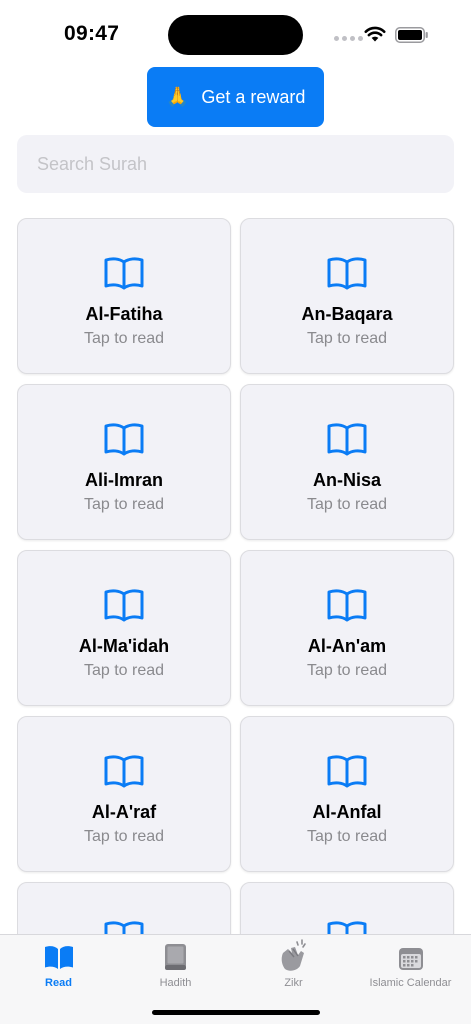 The image size is (471, 1024). I want to click on surah-name: Al-A'raf, so click(124, 812).